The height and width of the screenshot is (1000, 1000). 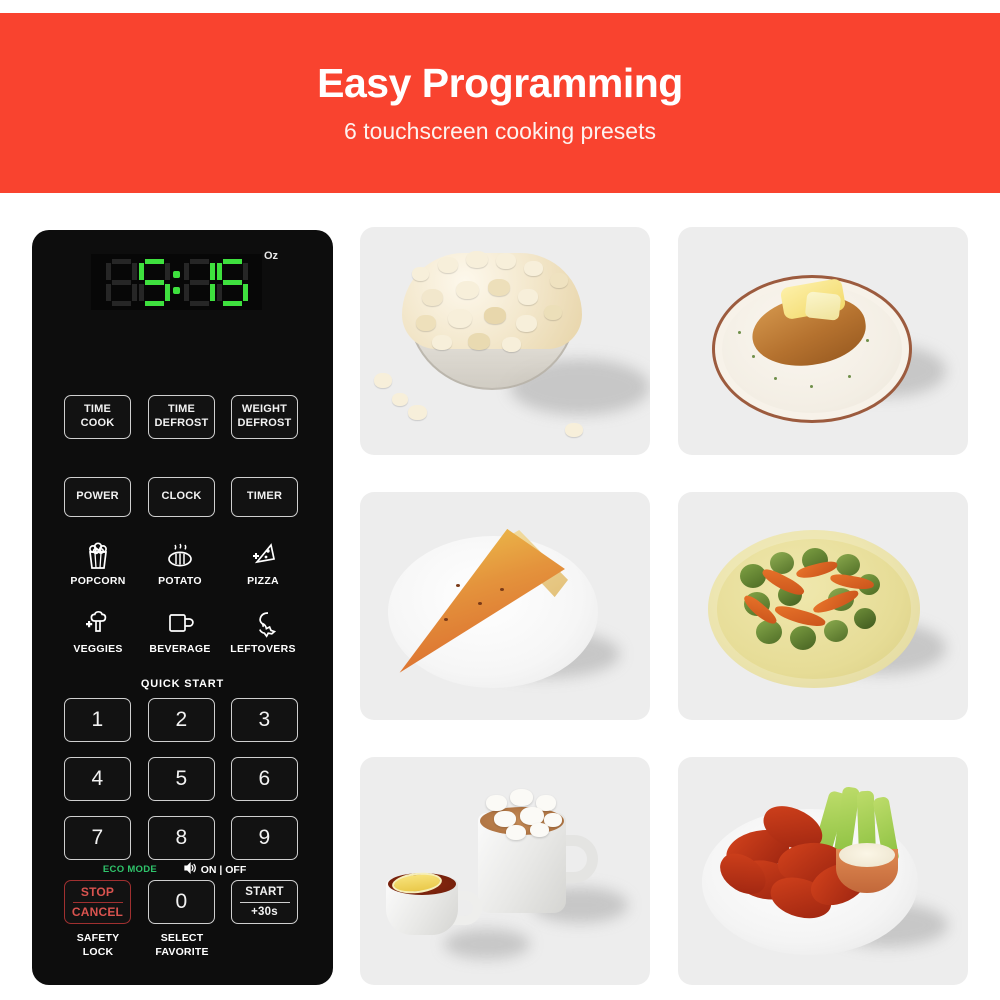 I want to click on preset-potato-label: POTATO, so click(x=180, y=581).